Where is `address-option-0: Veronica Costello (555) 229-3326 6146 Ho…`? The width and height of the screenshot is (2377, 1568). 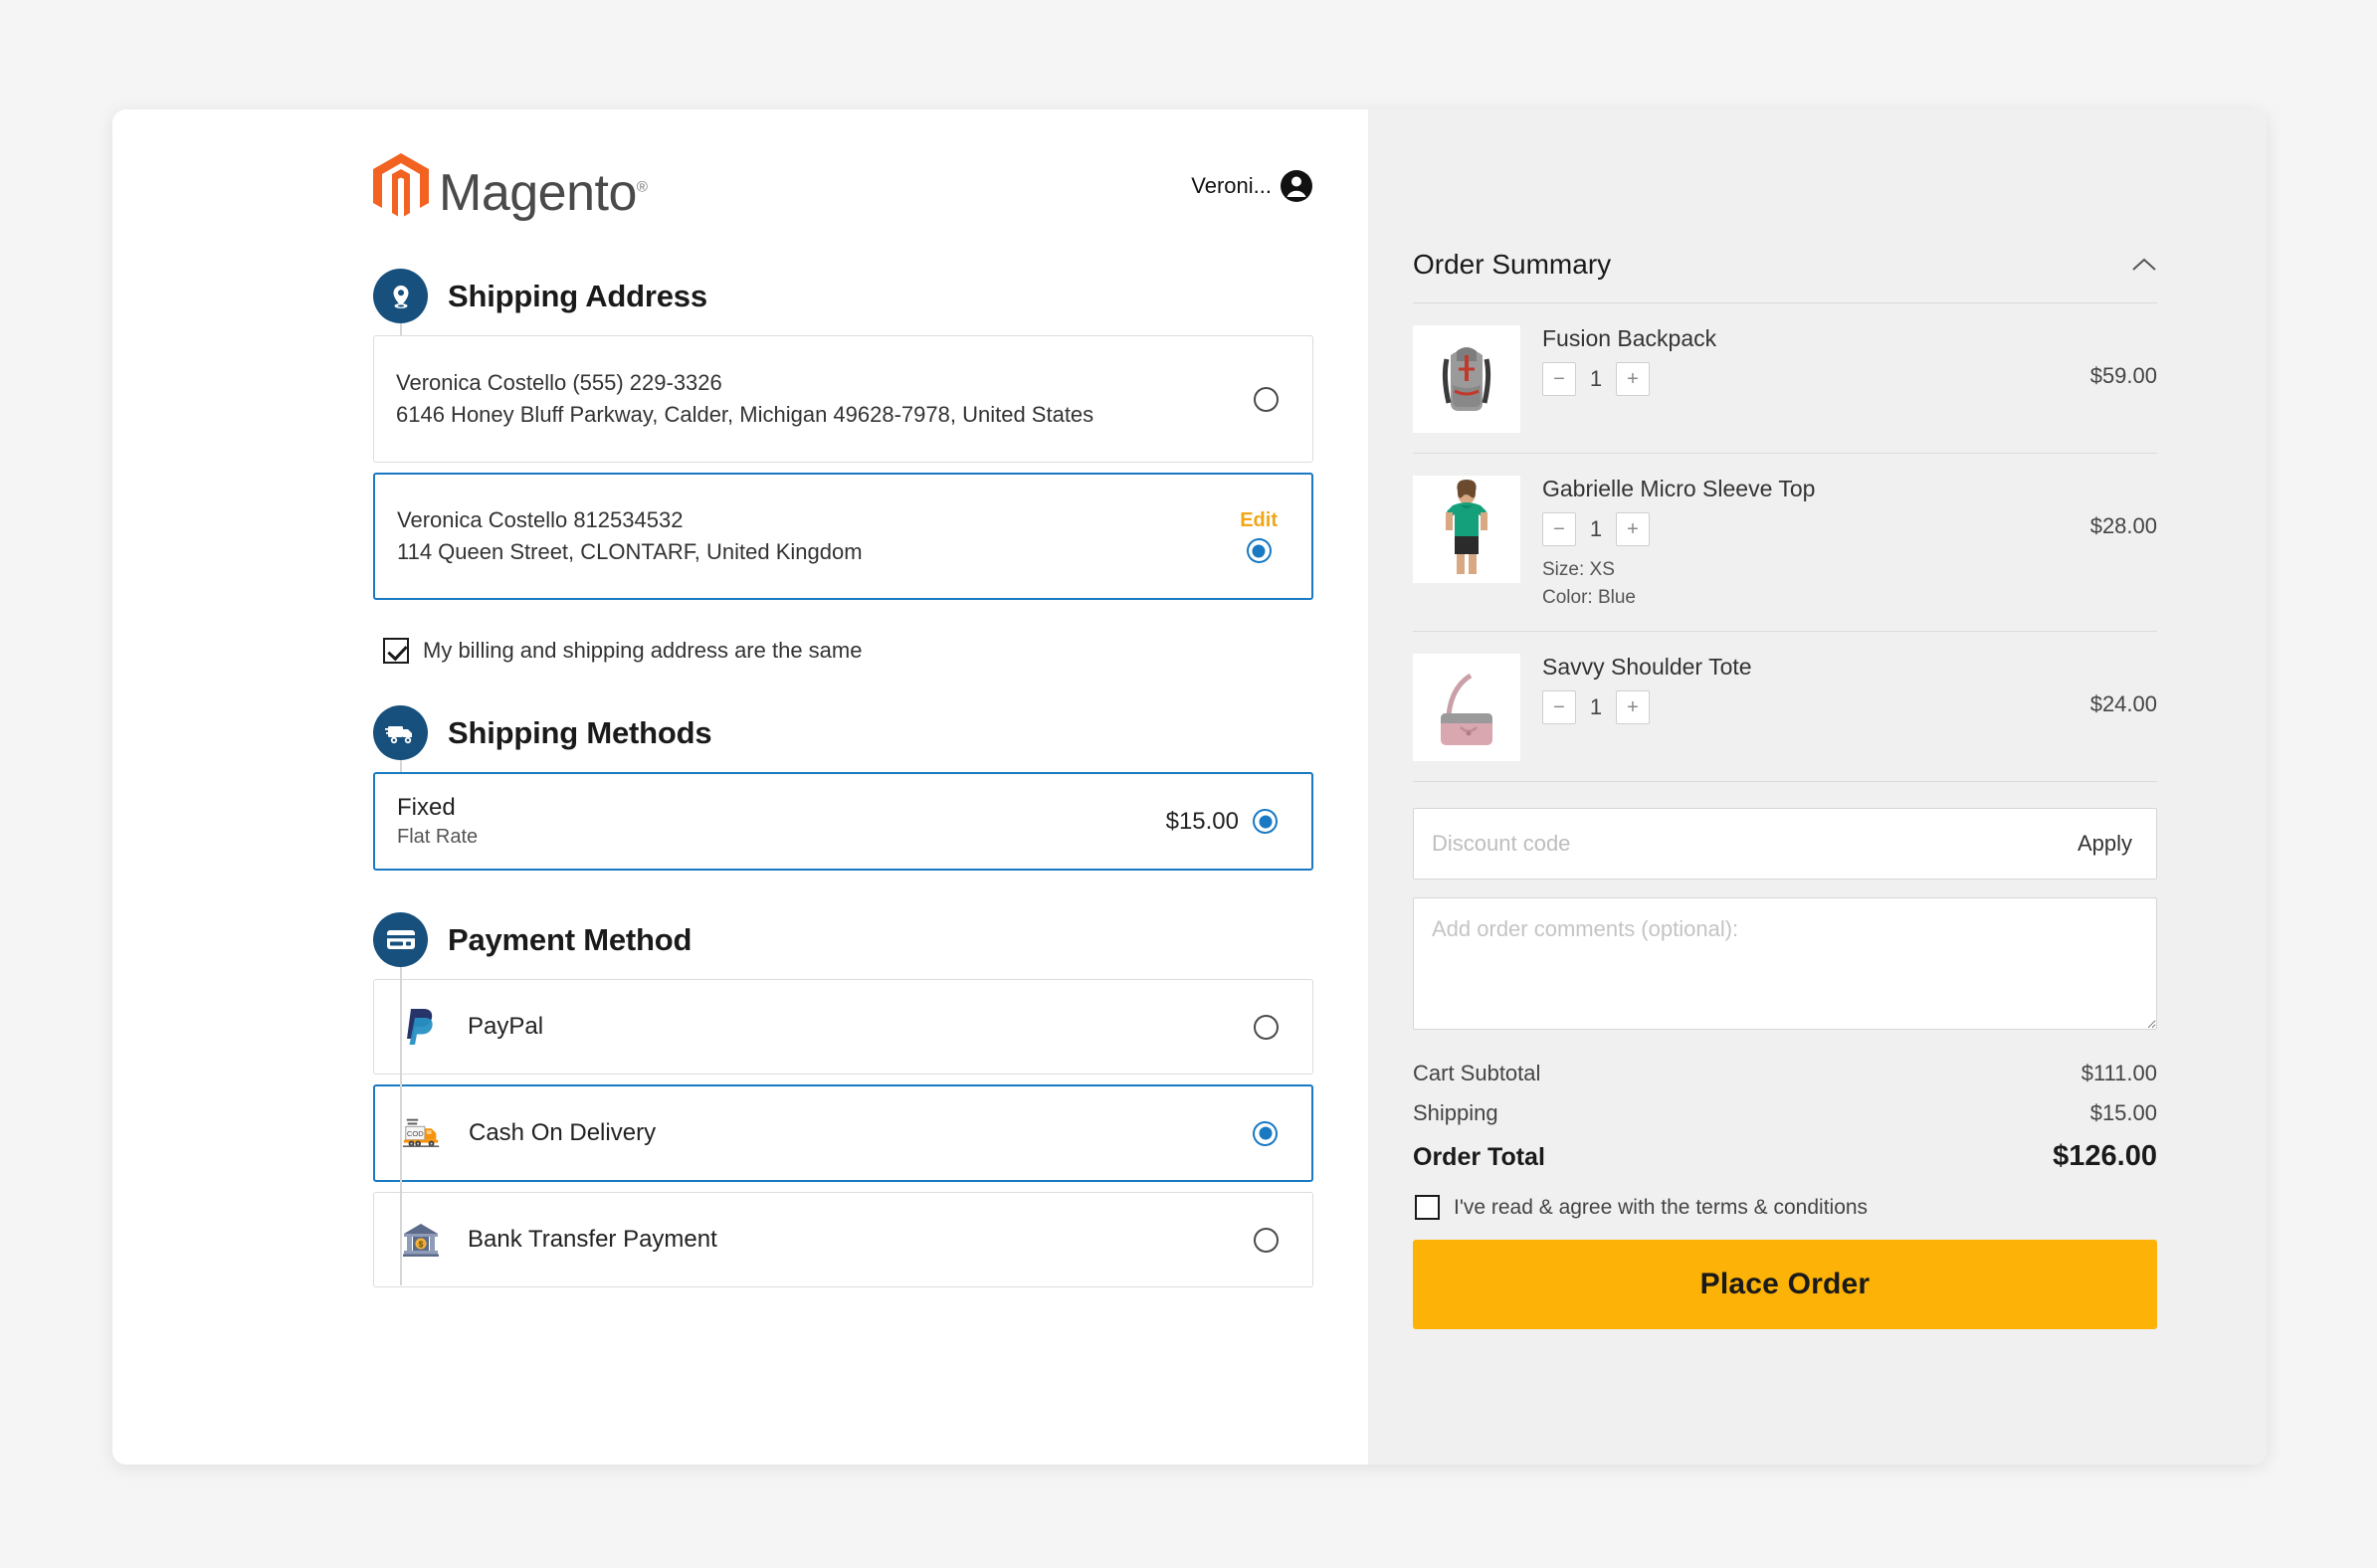 address-option-0: Veronica Costello (555) 229-3326 6146 Ho… is located at coordinates (843, 399).